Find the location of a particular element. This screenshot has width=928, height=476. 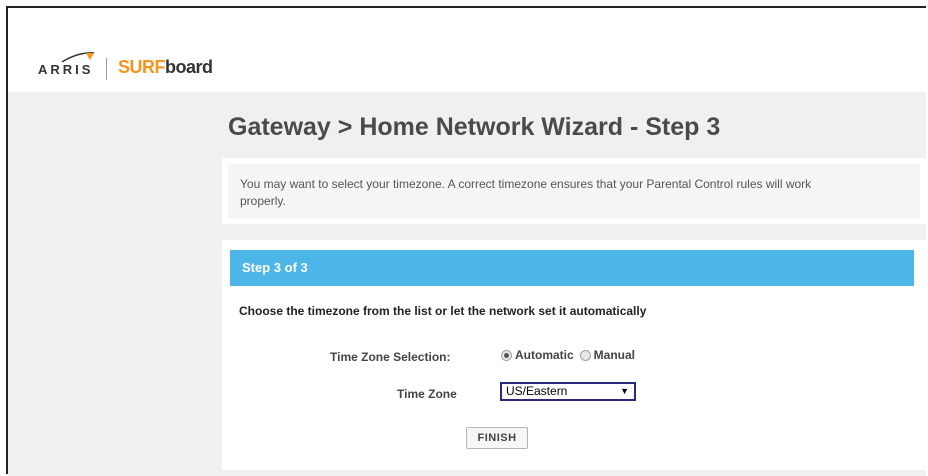

timezone-select-value: US/Eastern is located at coordinates (537, 391).